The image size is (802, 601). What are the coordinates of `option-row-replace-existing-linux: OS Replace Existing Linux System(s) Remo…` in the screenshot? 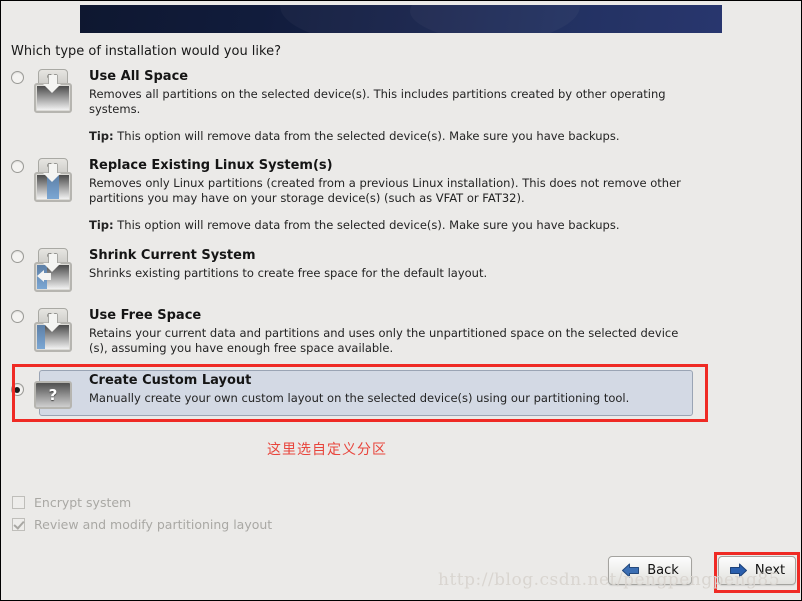 It's located at (351, 195).